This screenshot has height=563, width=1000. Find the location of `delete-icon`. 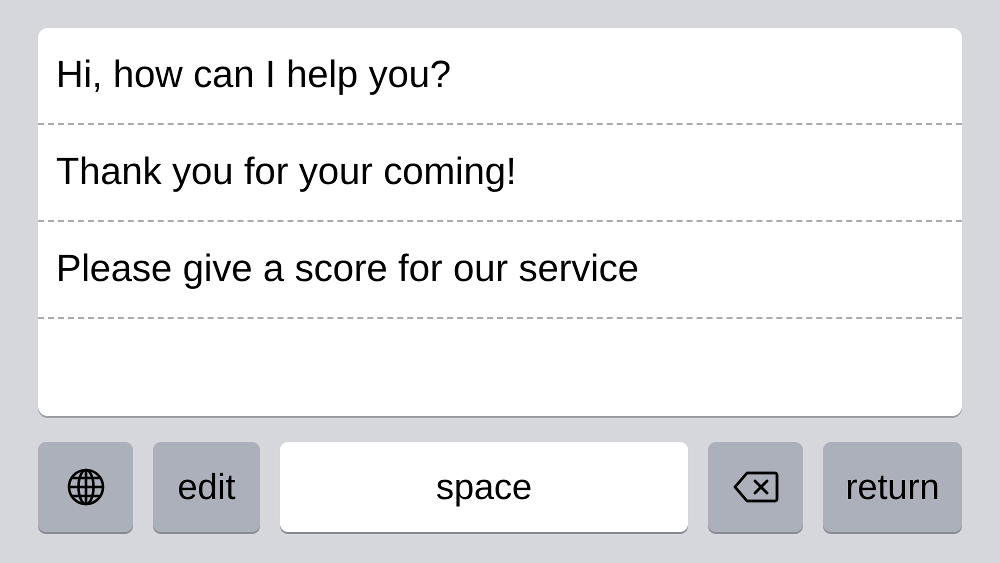

delete-icon is located at coordinates (755, 487).